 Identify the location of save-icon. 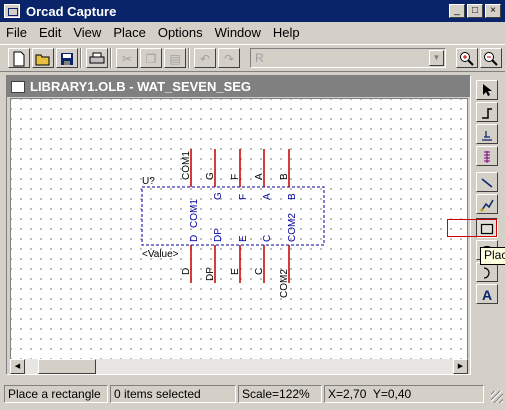
(67, 58).